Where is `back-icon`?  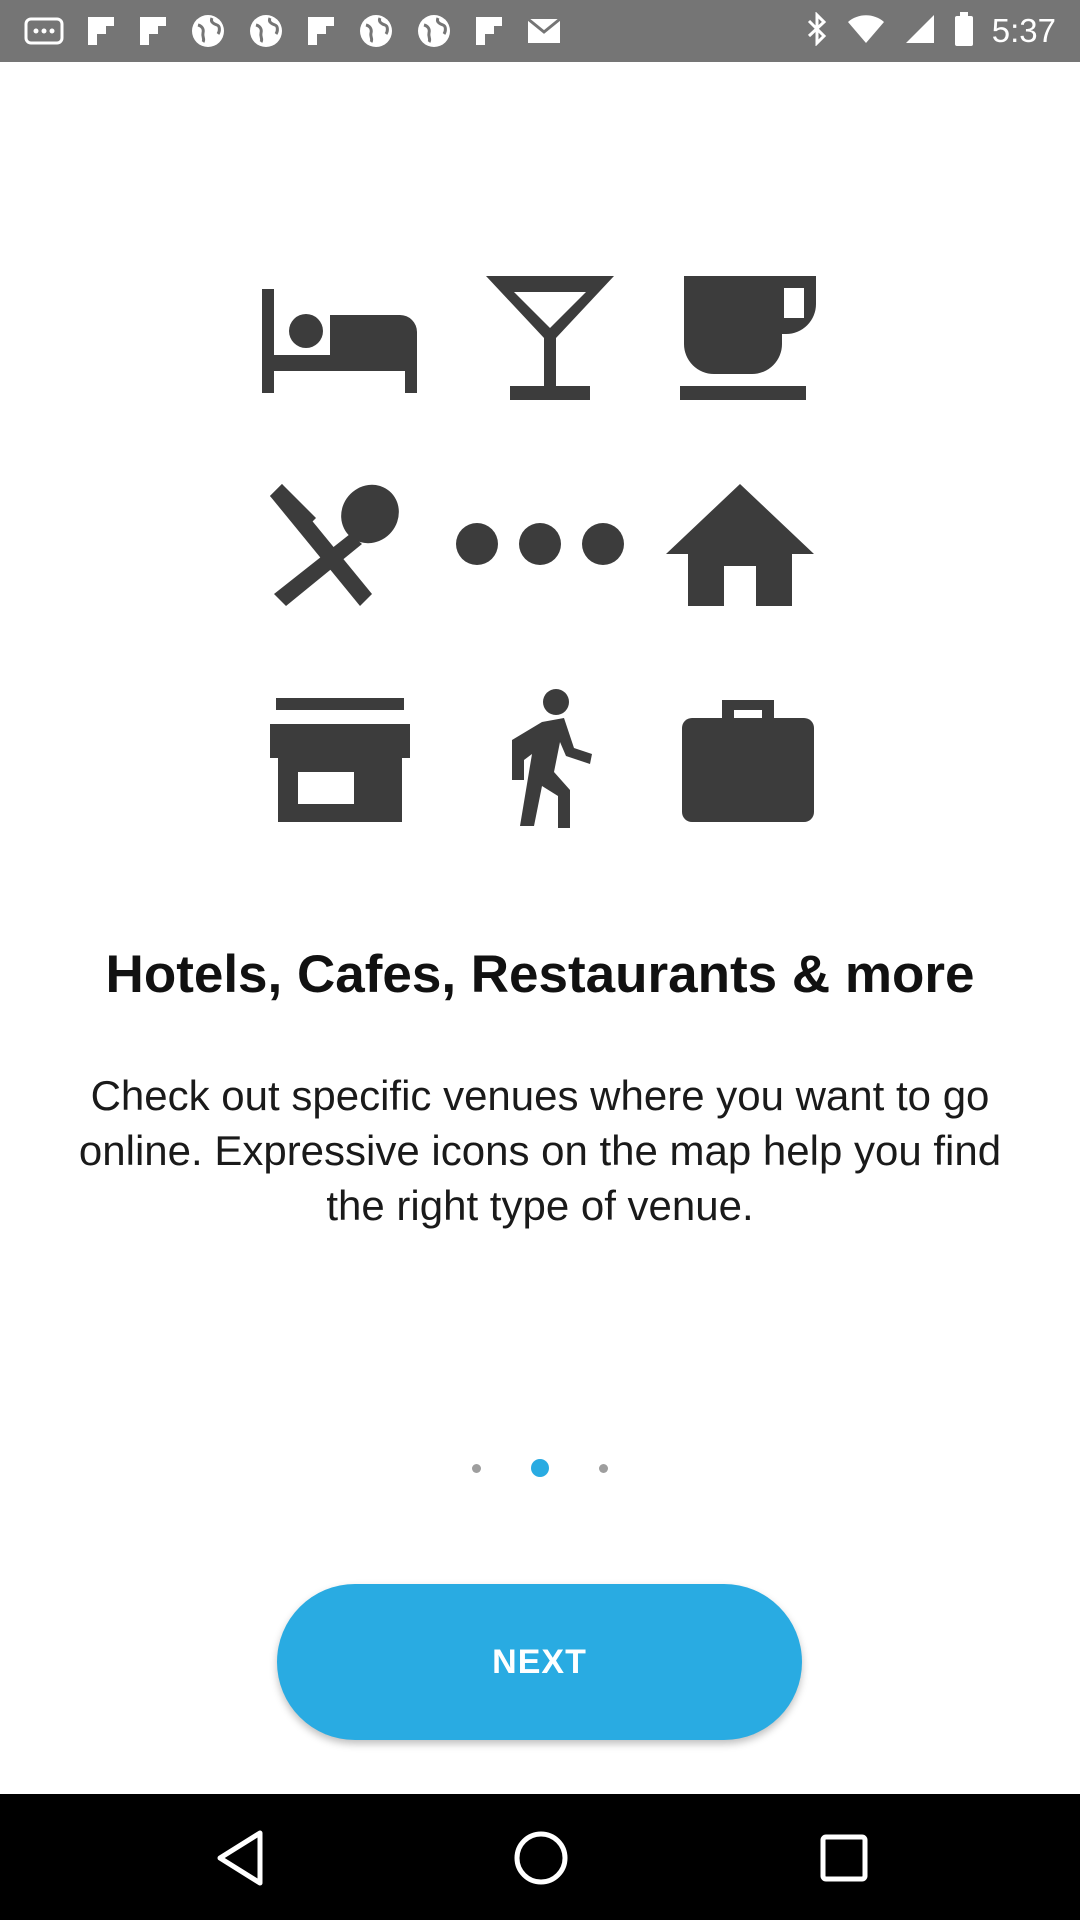
back-icon is located at coordinates (239, 1858).